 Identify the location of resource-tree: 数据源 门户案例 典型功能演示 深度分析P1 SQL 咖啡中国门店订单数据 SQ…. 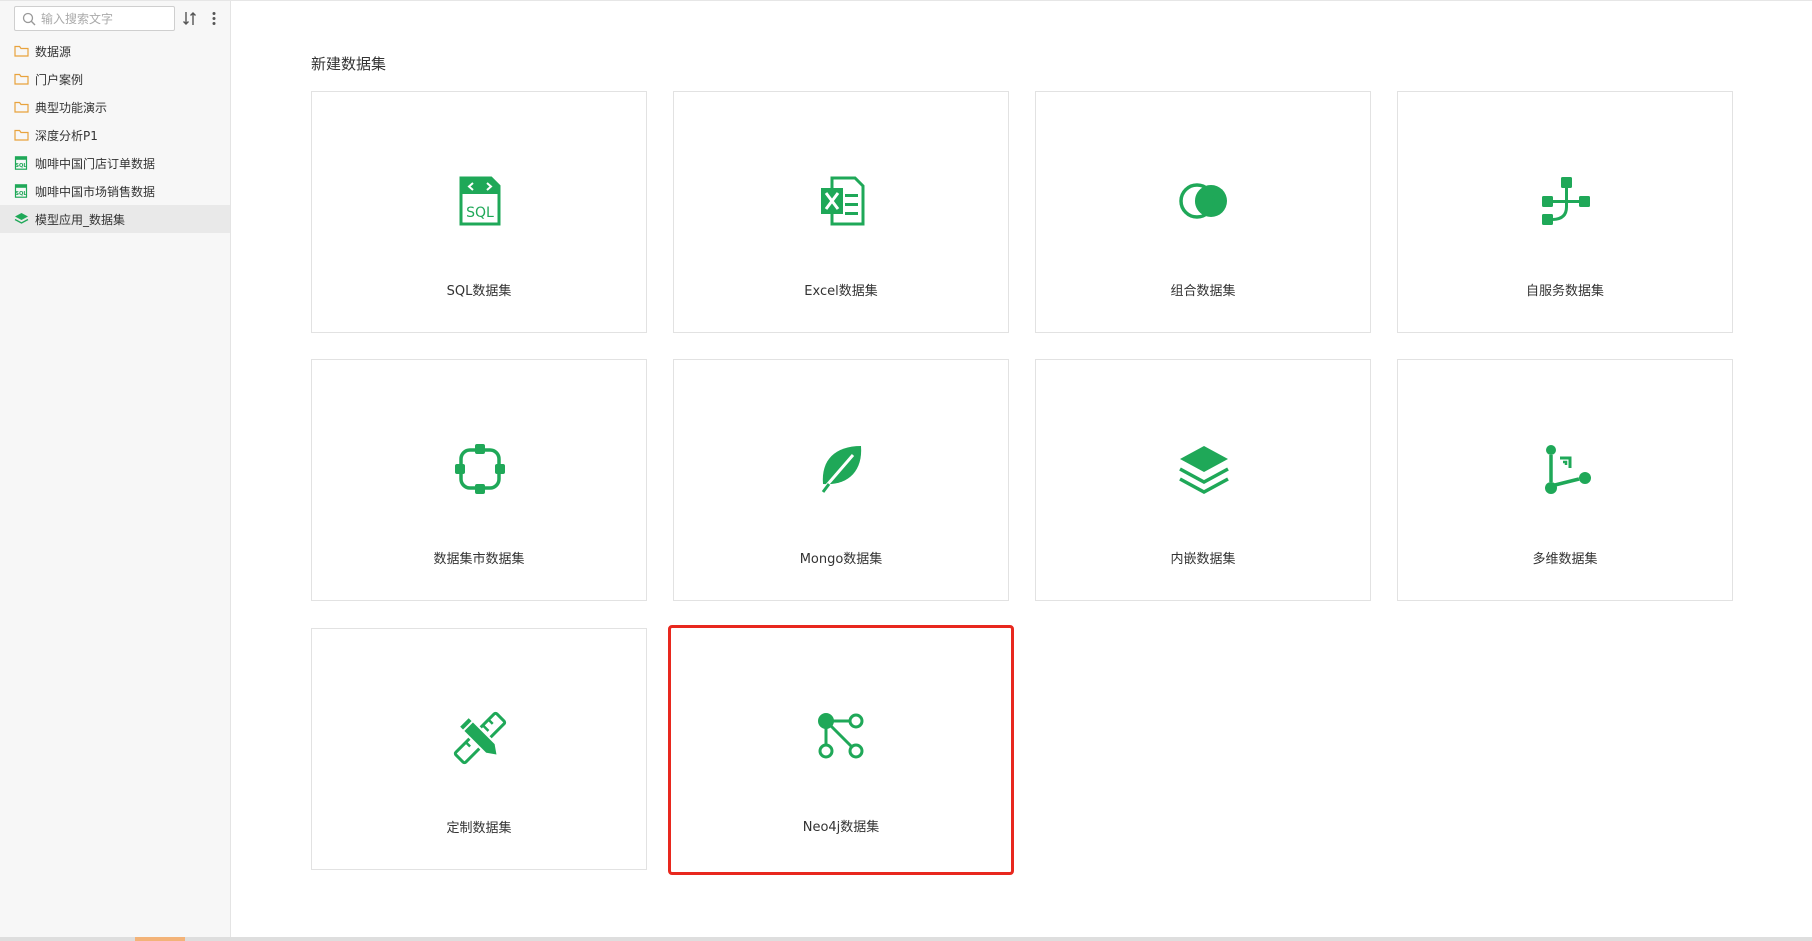
(115, 135).